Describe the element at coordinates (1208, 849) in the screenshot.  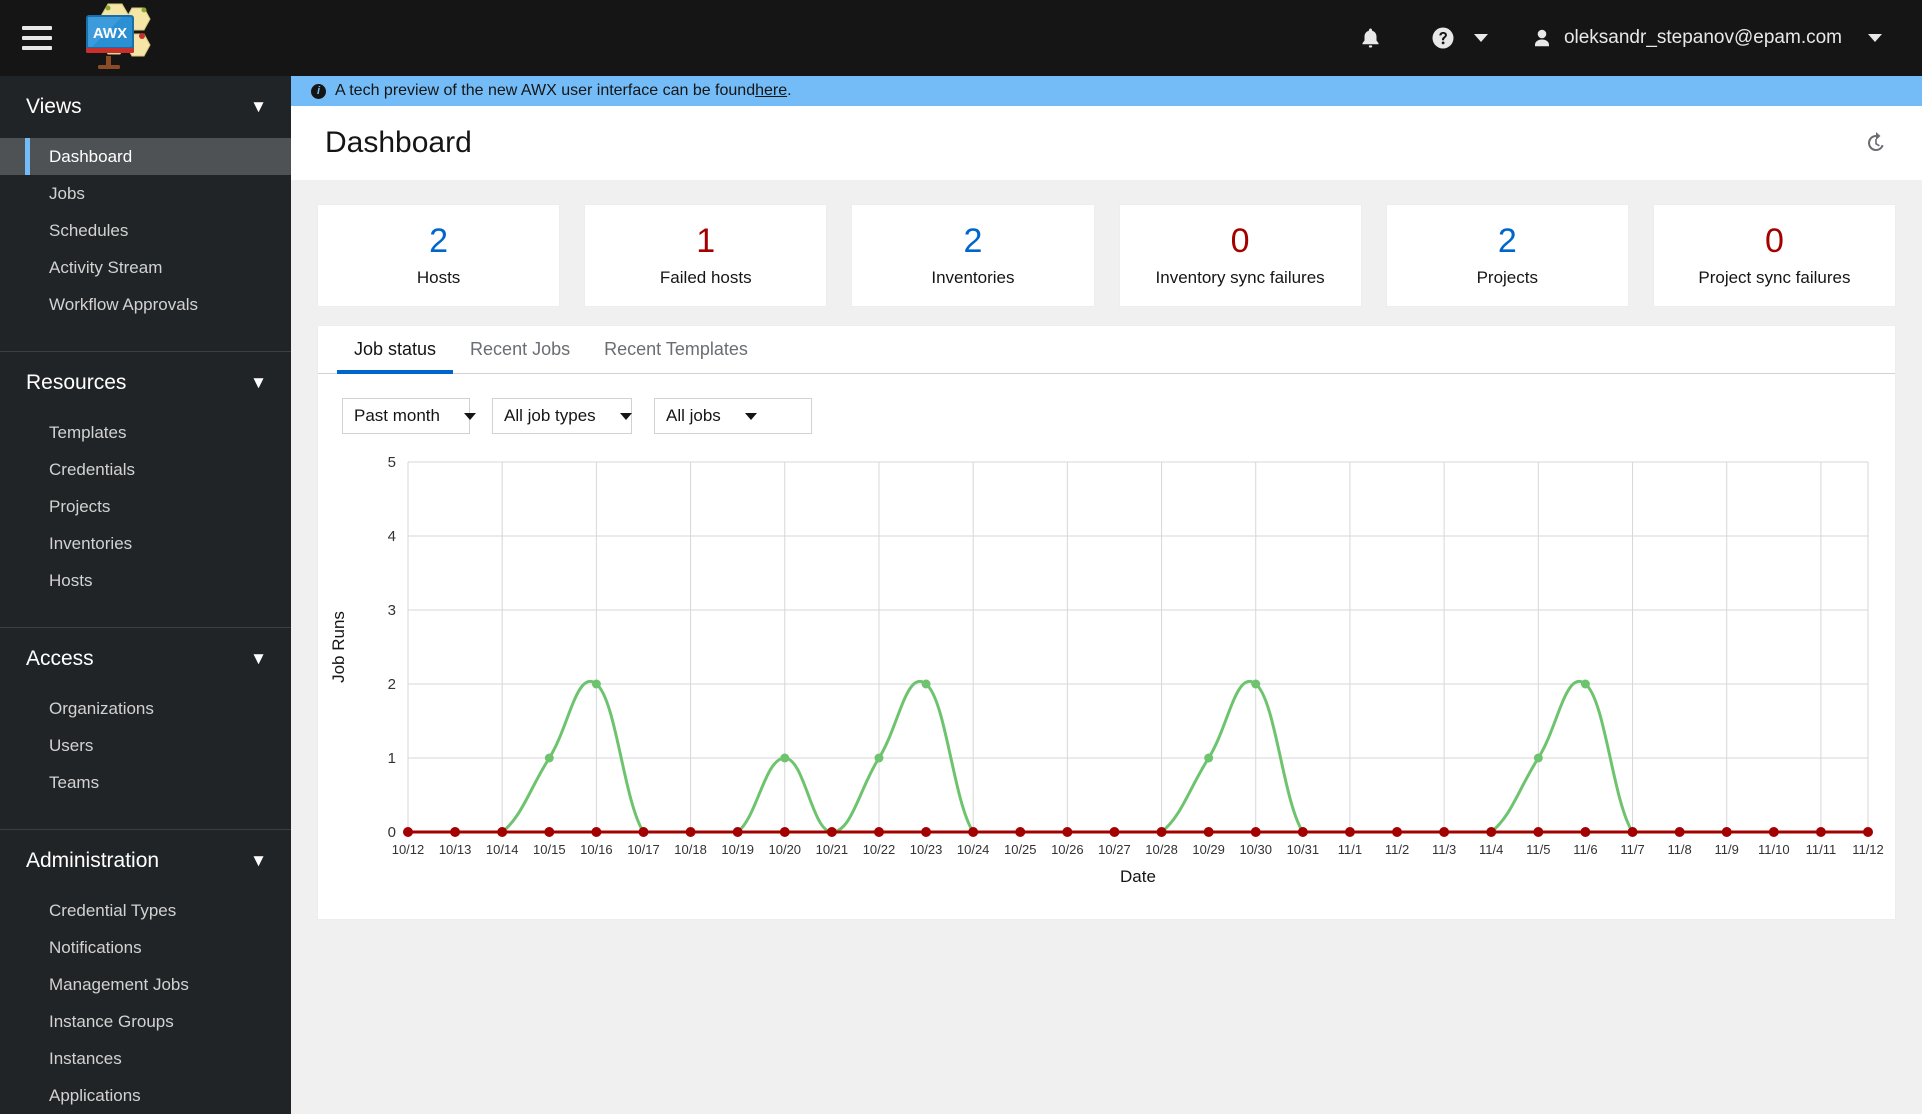
I see `x-tick-label: 10/29` at that location.